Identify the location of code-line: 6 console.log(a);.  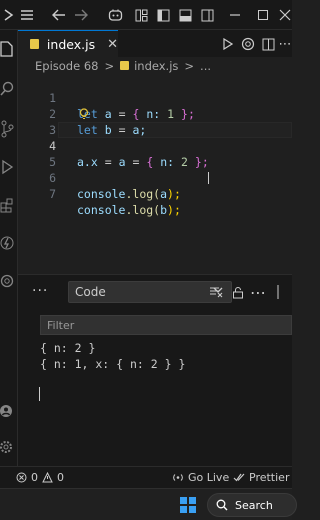
(155, 177).